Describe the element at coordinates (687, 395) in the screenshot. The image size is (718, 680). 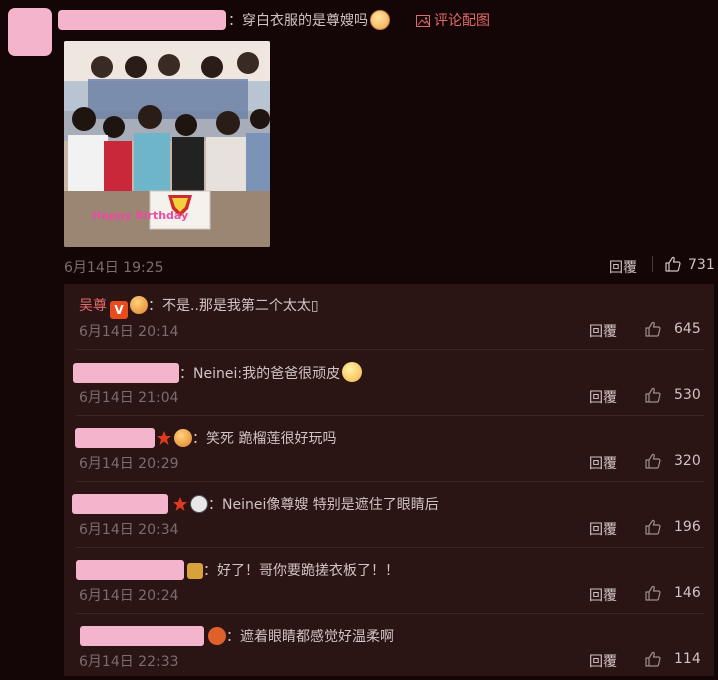
I see `like-count: 530` at that location.